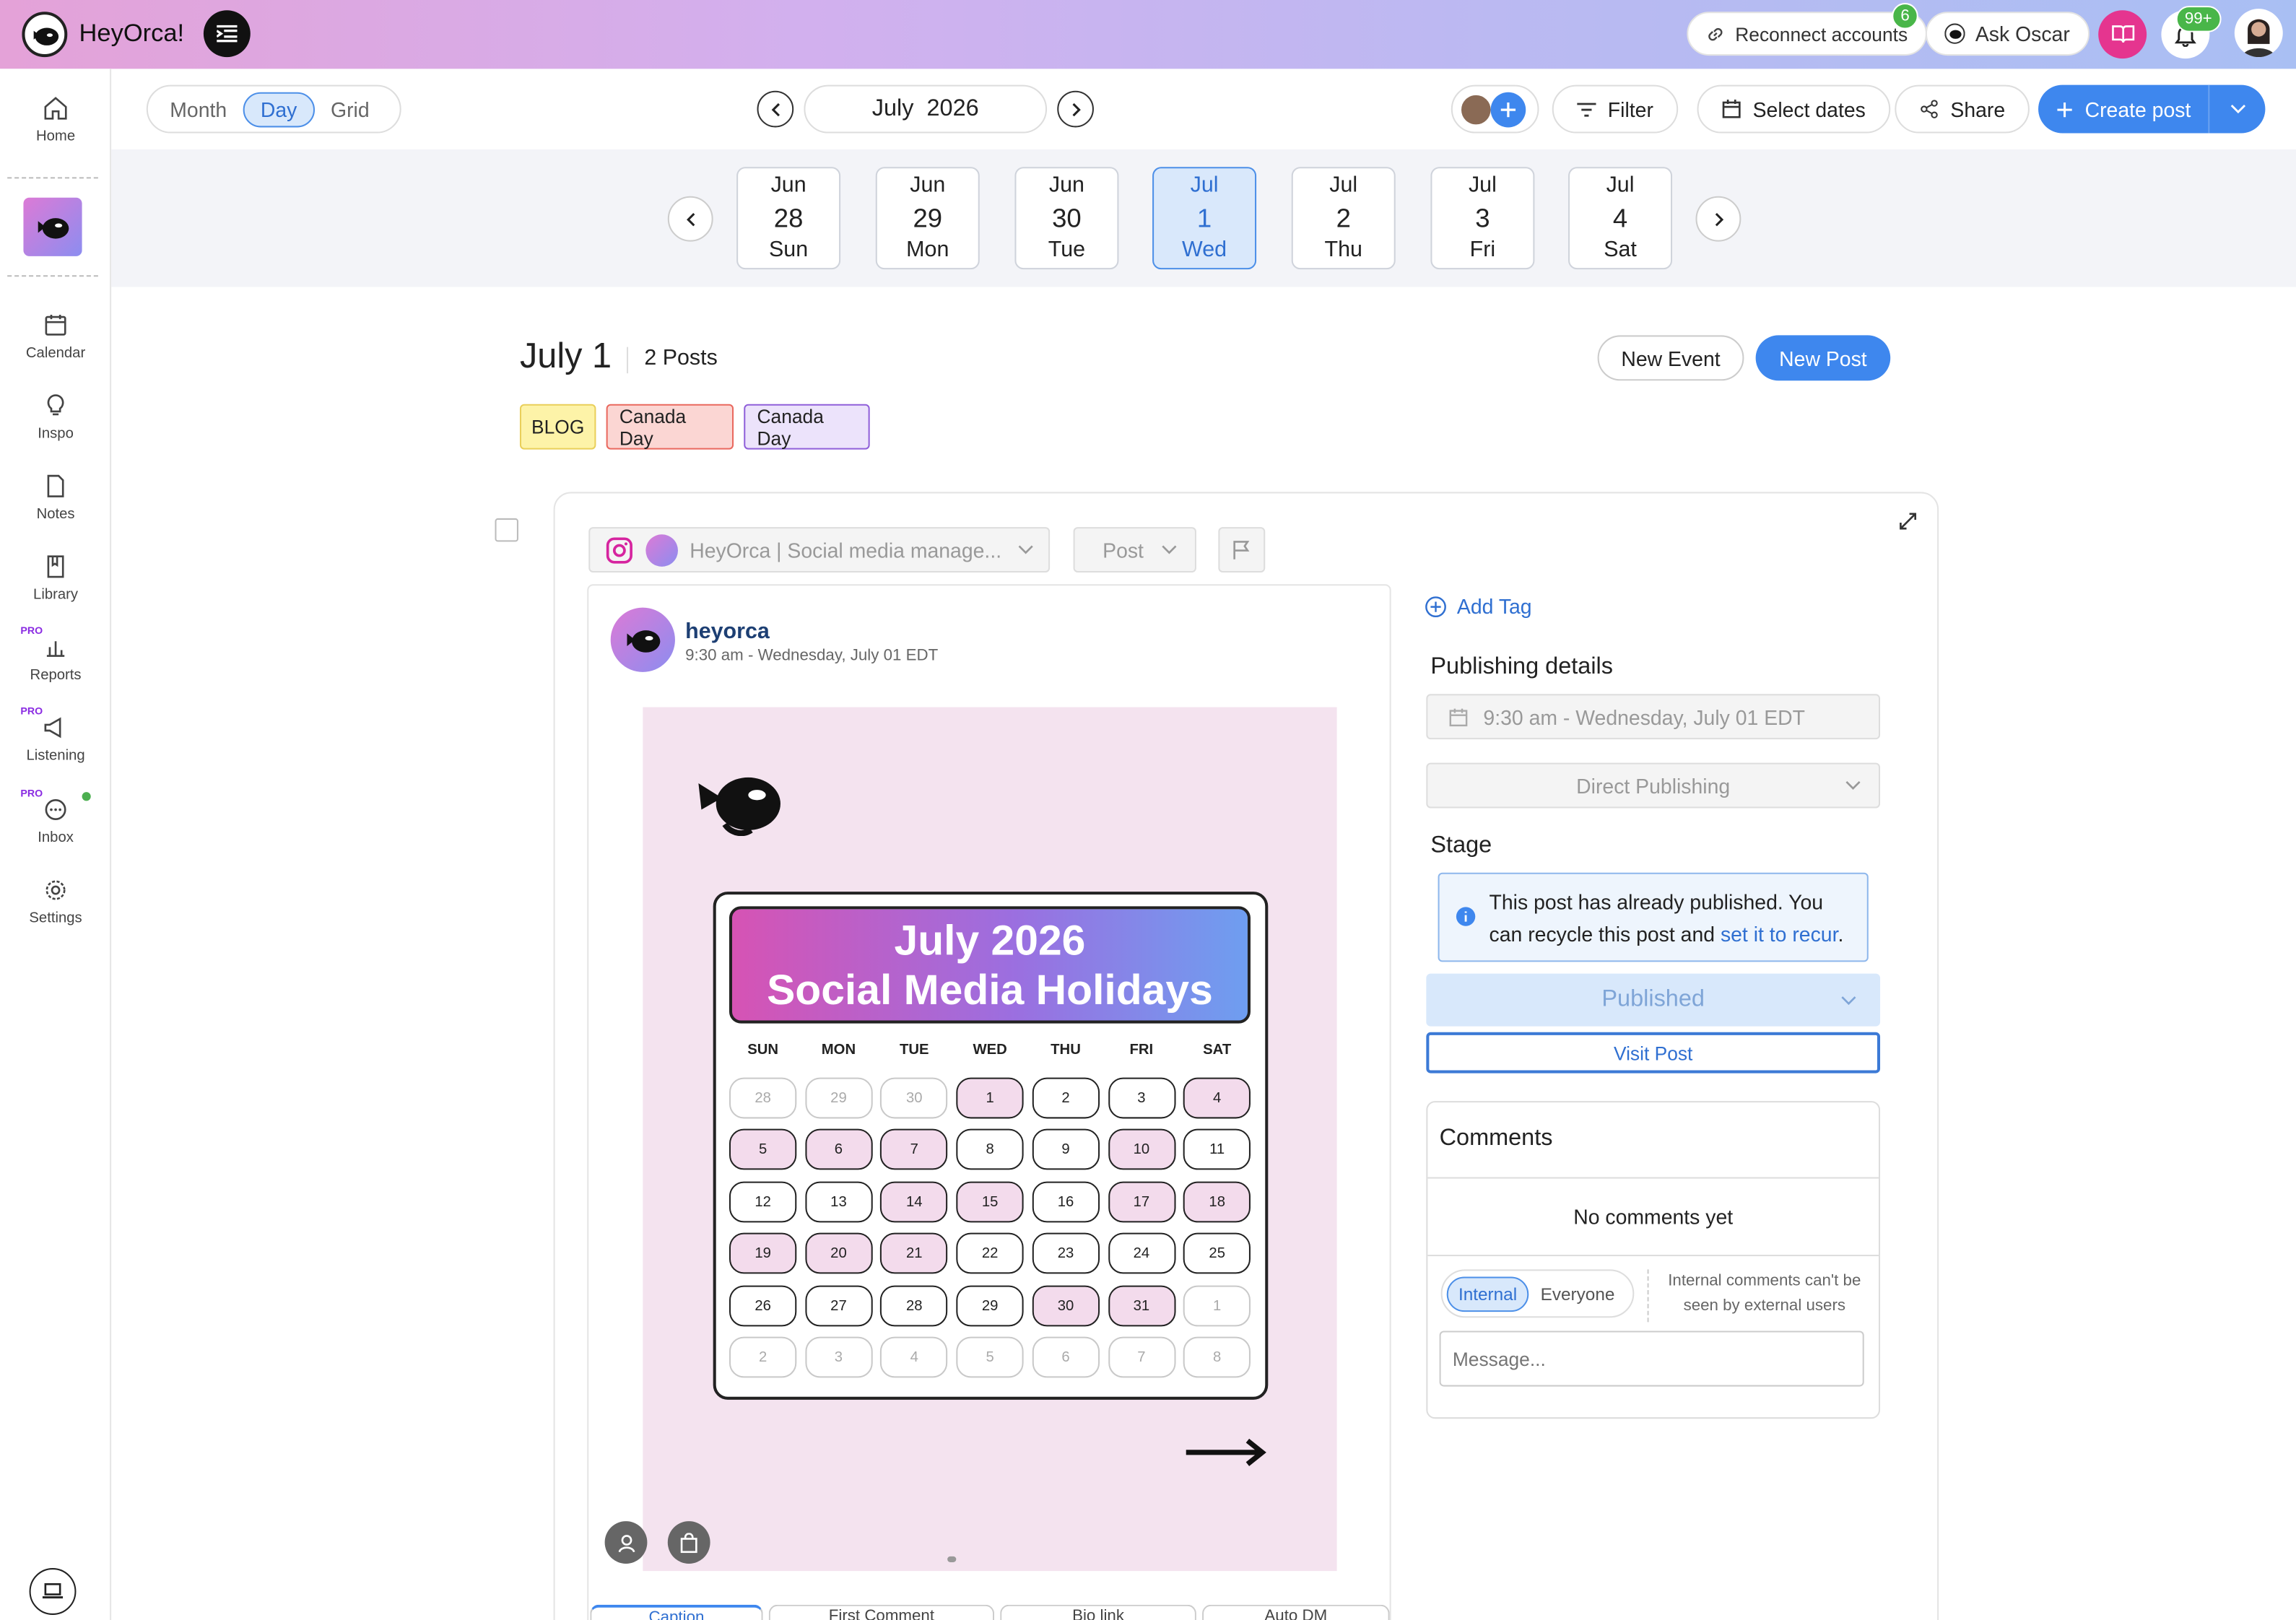  I want to click on sidebar-item-home: Home, so click(55, 120).